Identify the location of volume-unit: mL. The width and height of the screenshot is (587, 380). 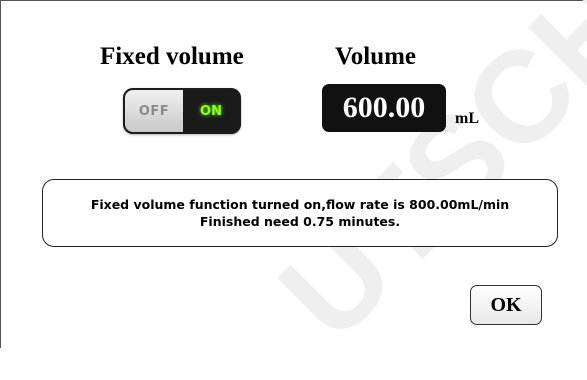
(467, 118).